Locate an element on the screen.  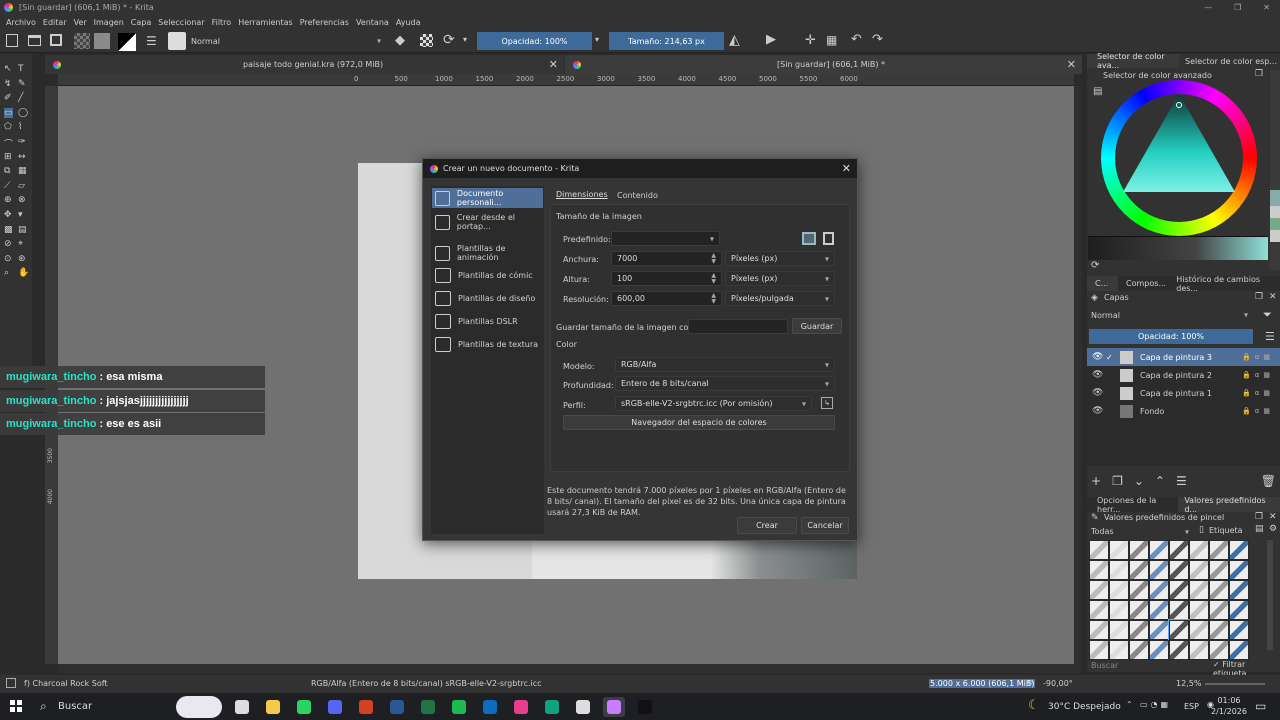
status-zoom: 12,5% is located at coordinates (1188, 683).